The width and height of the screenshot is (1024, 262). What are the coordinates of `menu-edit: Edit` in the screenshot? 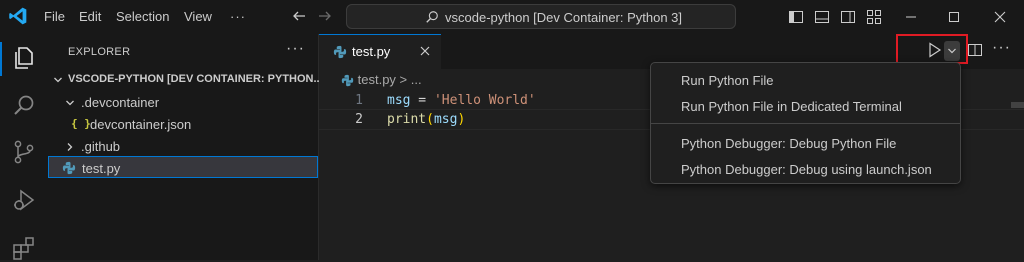 It's located at (90, 16).